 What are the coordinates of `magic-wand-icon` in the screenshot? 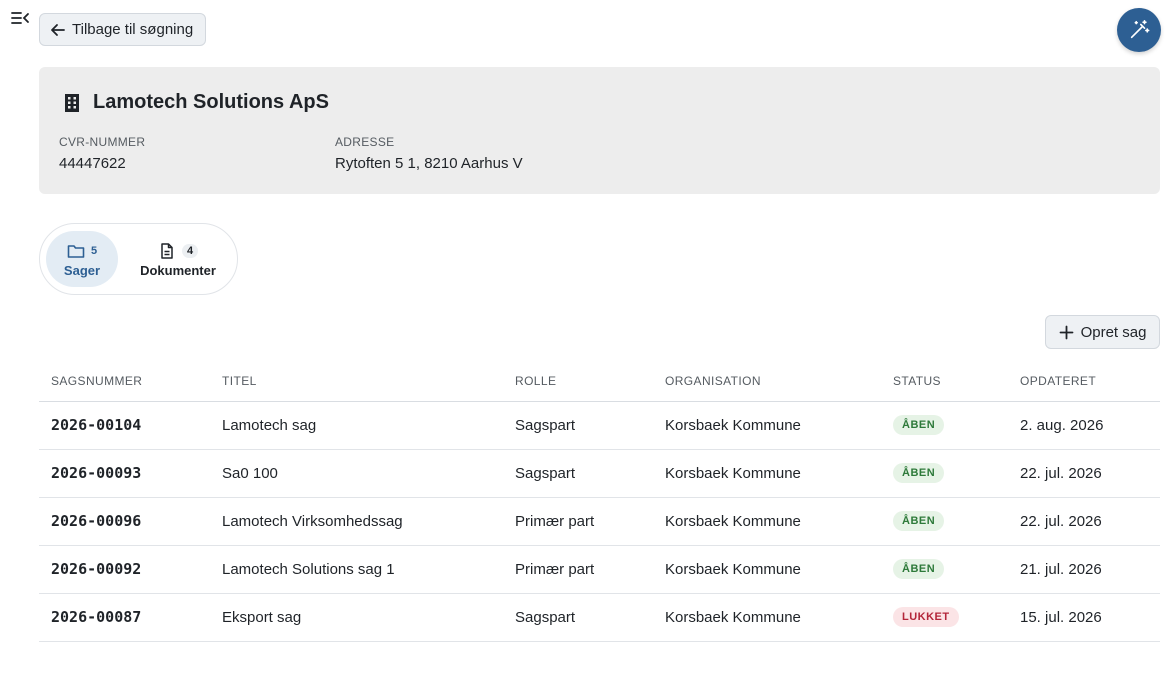 It's located at (1140, 29).